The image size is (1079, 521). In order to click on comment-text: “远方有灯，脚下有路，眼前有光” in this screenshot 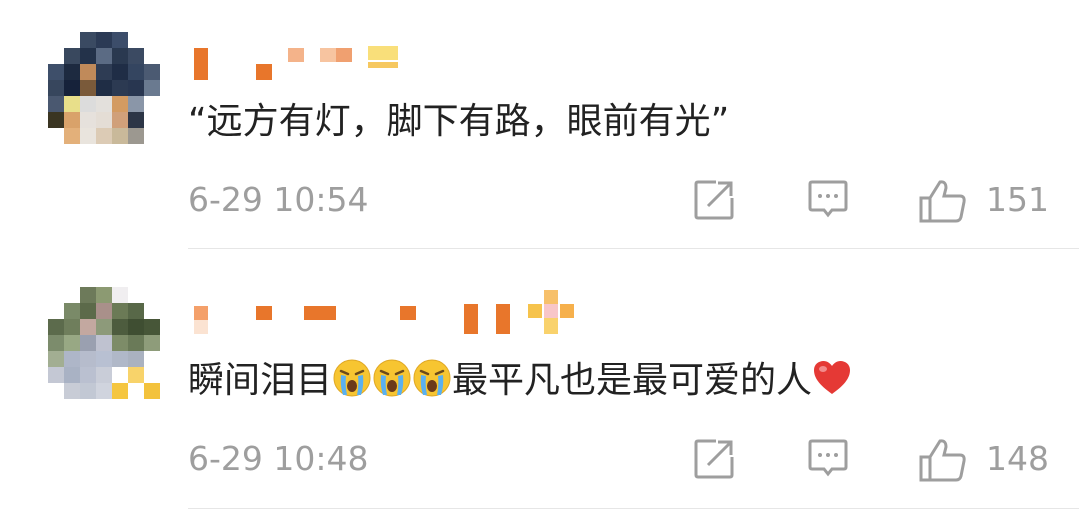, I will do `click(459, 121)`.